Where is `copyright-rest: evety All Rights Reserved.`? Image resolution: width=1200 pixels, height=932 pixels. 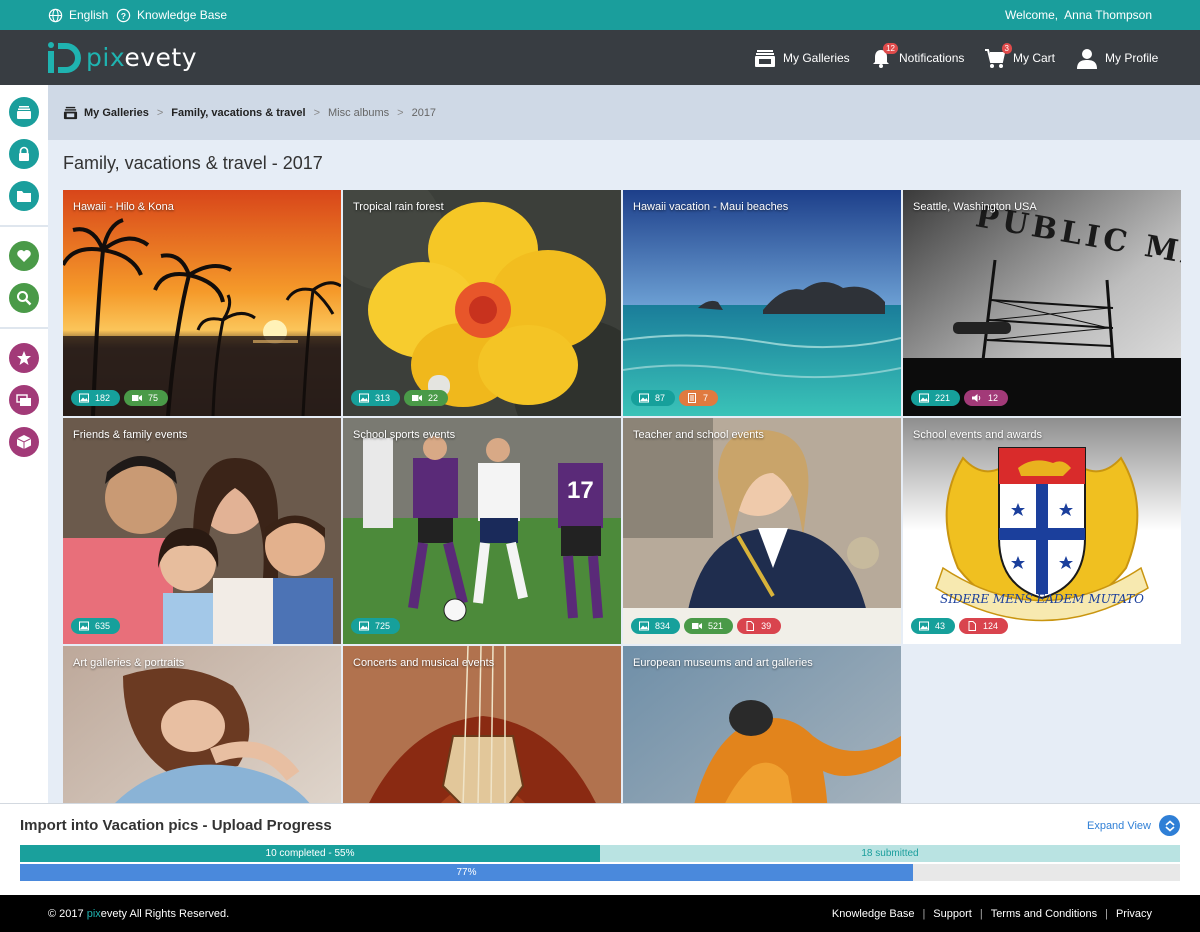 copyright-rest: evety All Rights Reserved. is located at coordinates (165, 913).